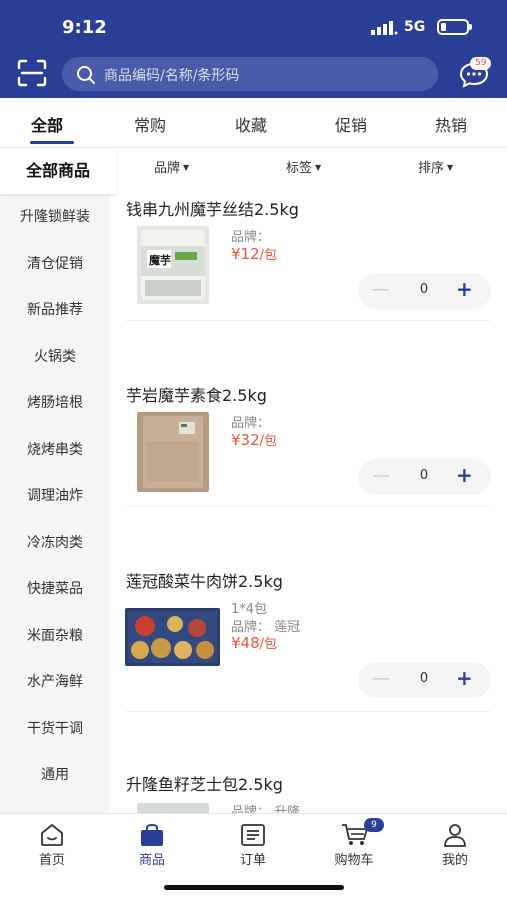 The width and height of the screenshot is (507, 900). What do you see at coordinates (204, 784) in the screenshot?
I see `product-name: 升隆鱼籽芝士包2.5kg` at bounding box center [204, 784].